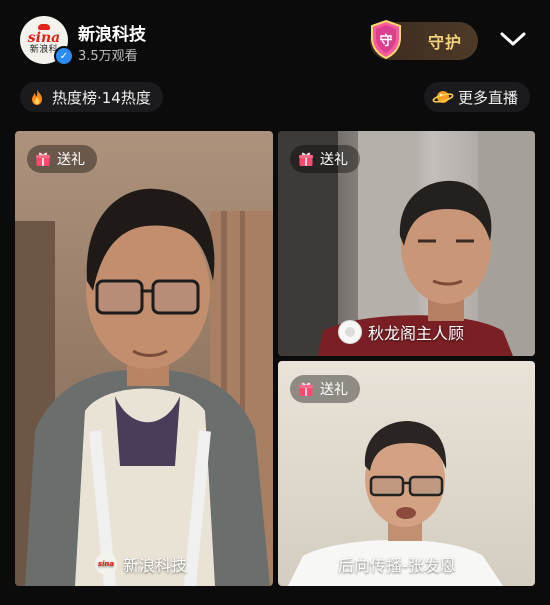  What do you see at coordinates (44, 38) in the screenshot?
I see `avatar-brand-text: sina` at bounding box center [44, 38].